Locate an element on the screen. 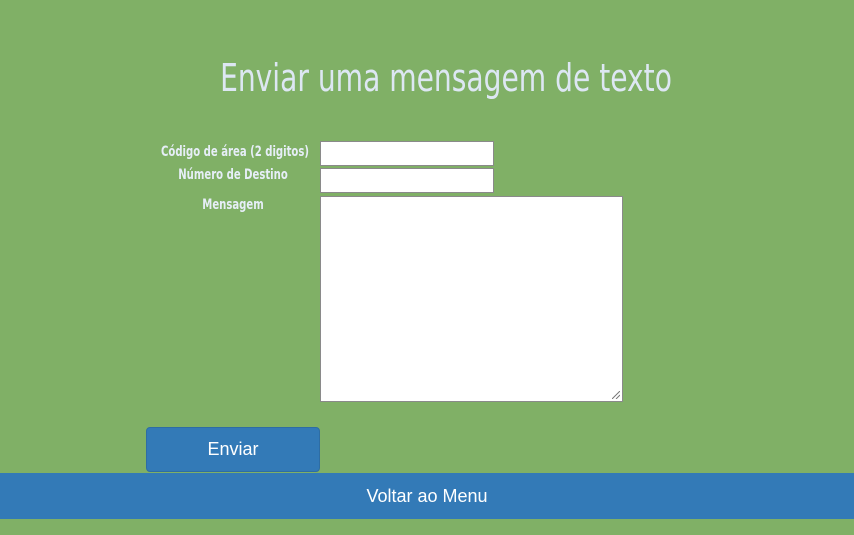  page-title: Enviar uma mensagem de texto is located at coordinates (446, 78).